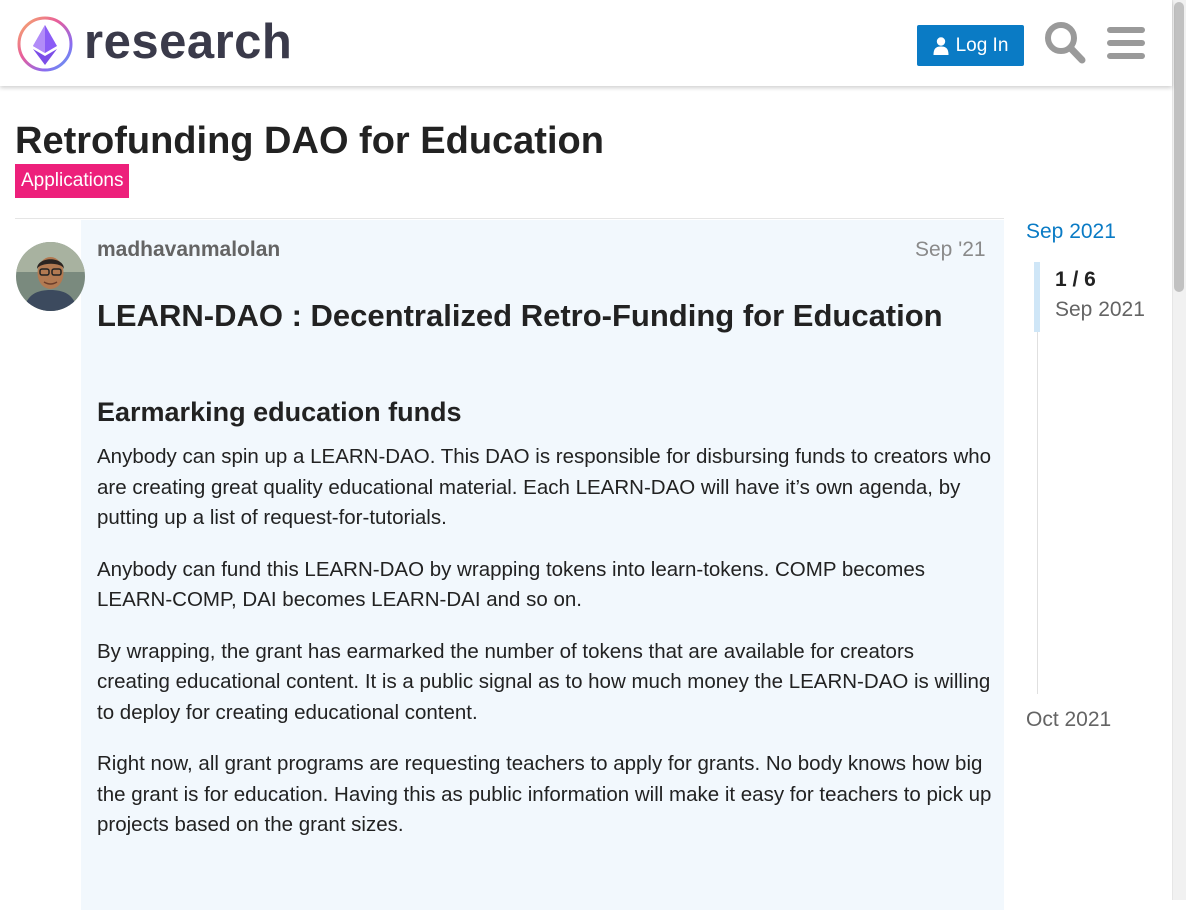  What do you see at coordinates (950, 250) in the screenshot?
I see `post-date: Sep '21` at bounding box center [950, 250].